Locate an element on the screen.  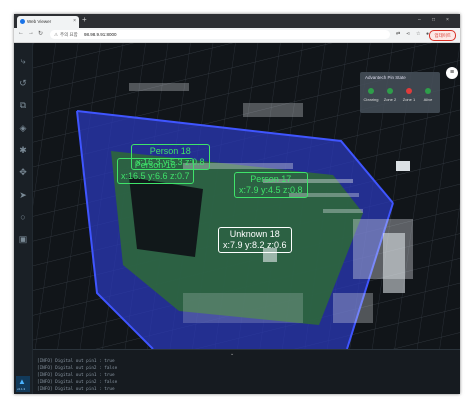
label-person-16: Person 16 x:16.5 y:6.6 z:0.7 is located at coordinates (155, 171).